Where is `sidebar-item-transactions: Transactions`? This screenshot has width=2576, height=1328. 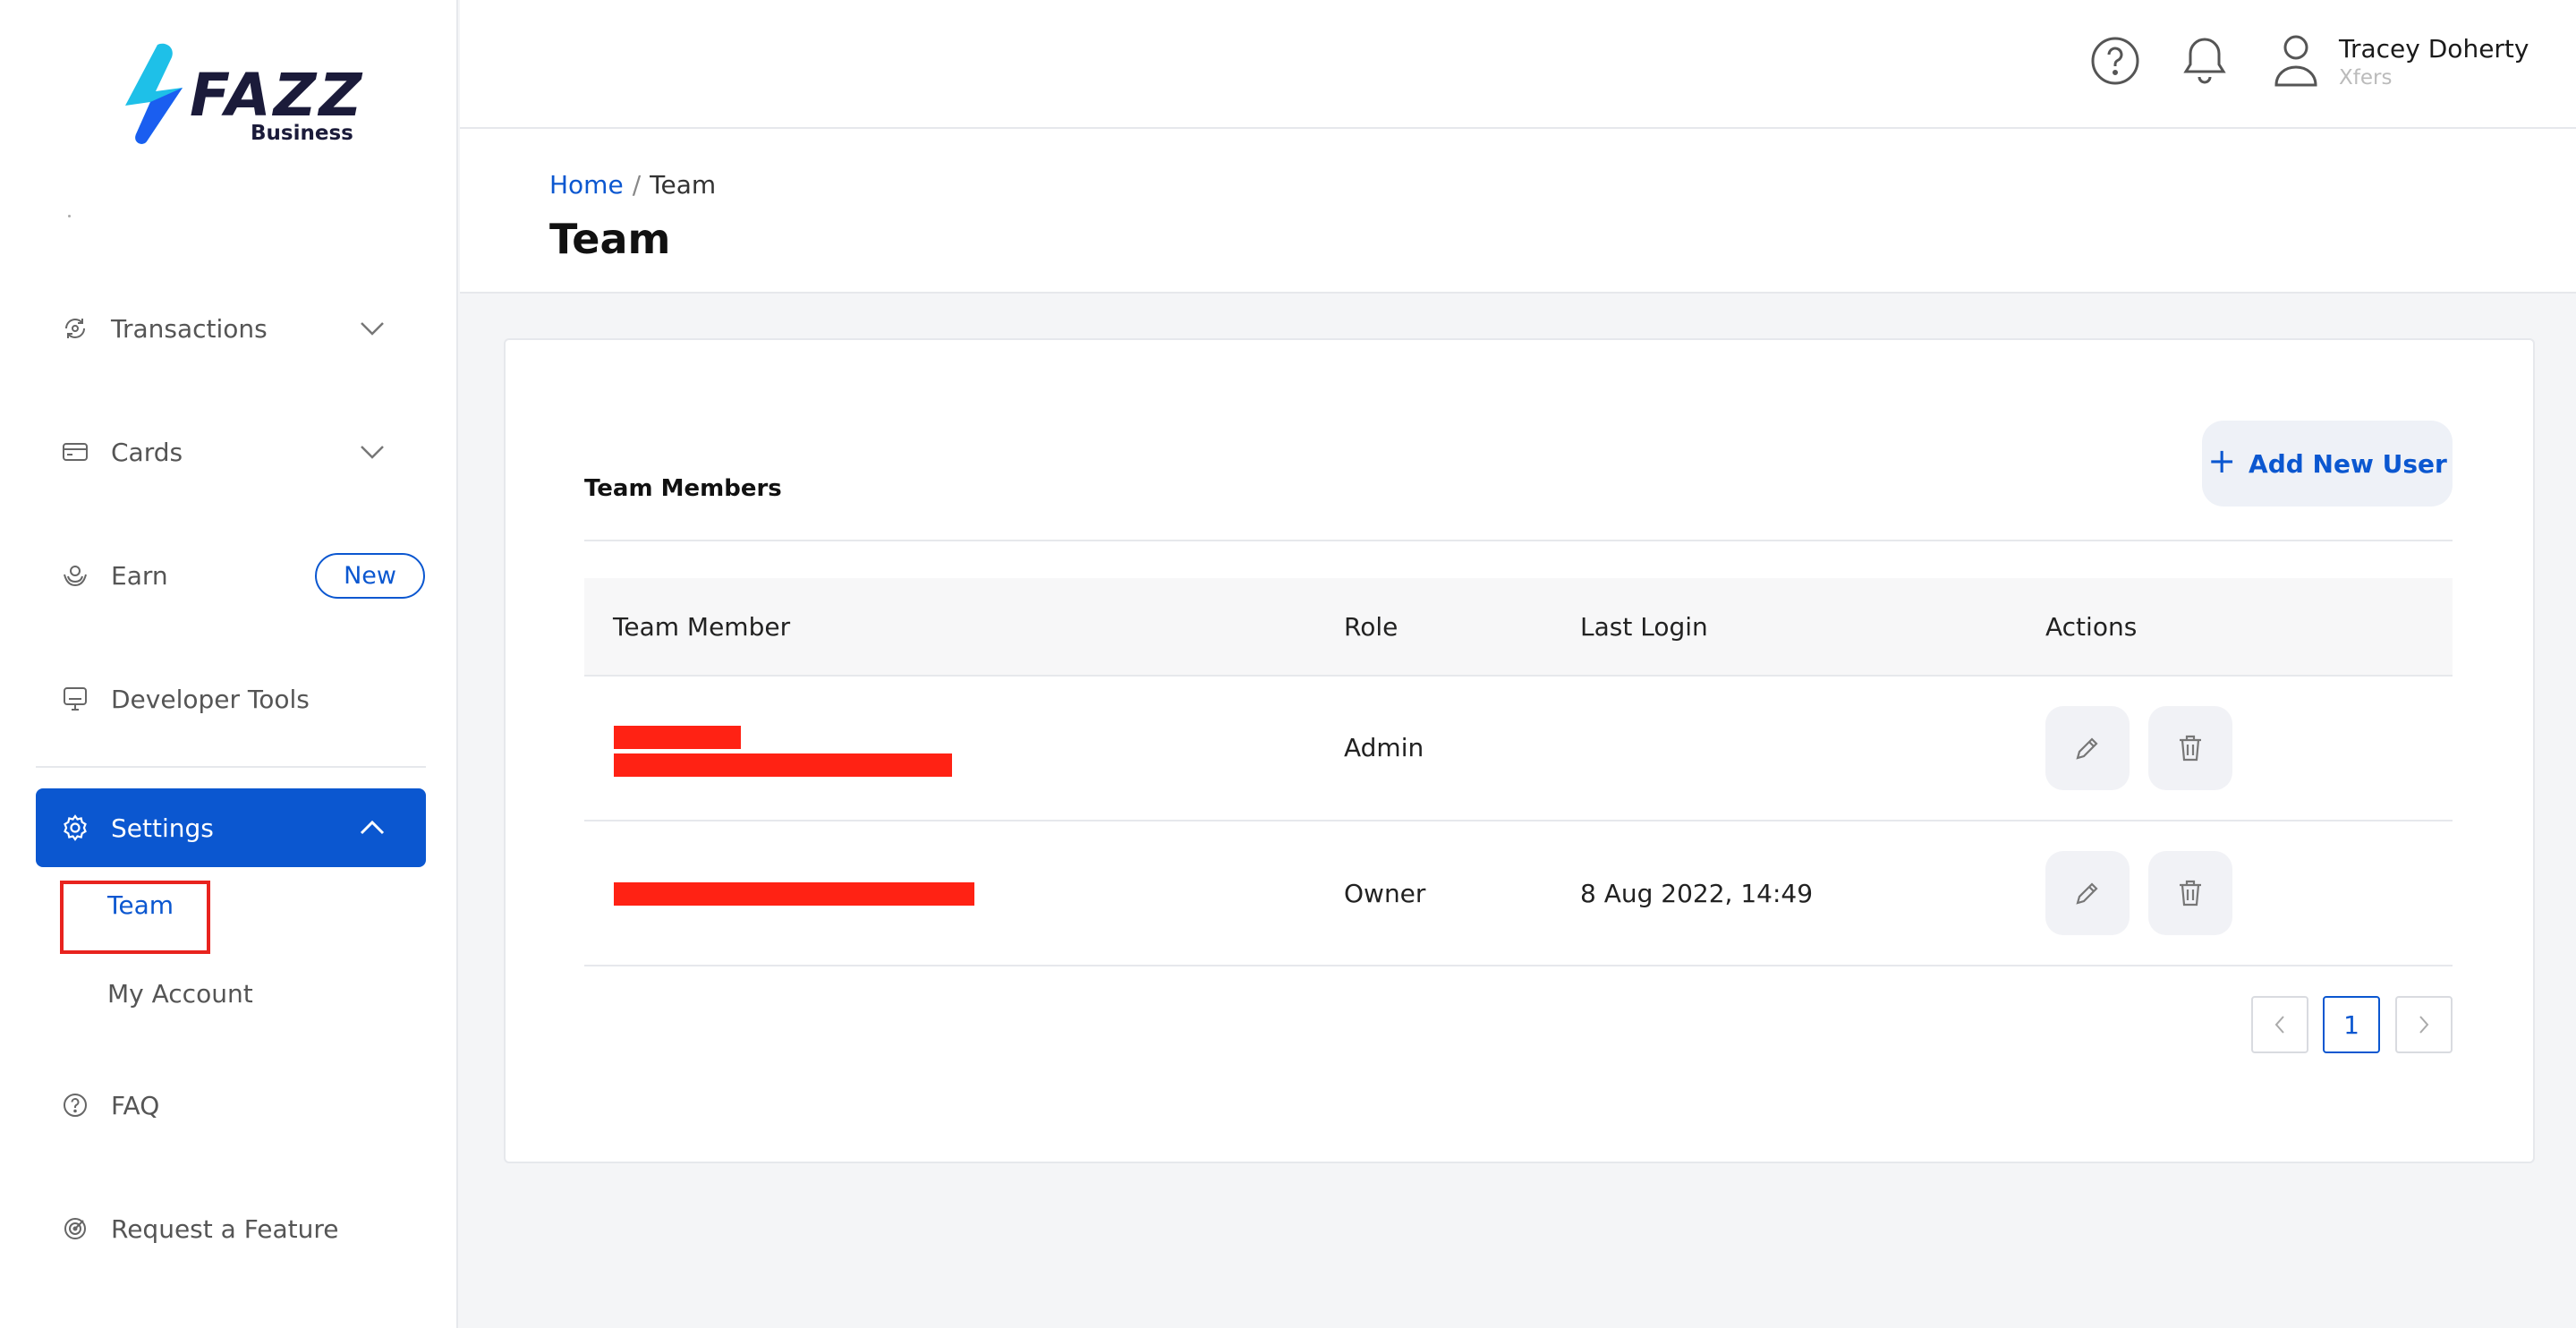
sidebar-item-transactions: Transactions is located at coordinates (231, 328).